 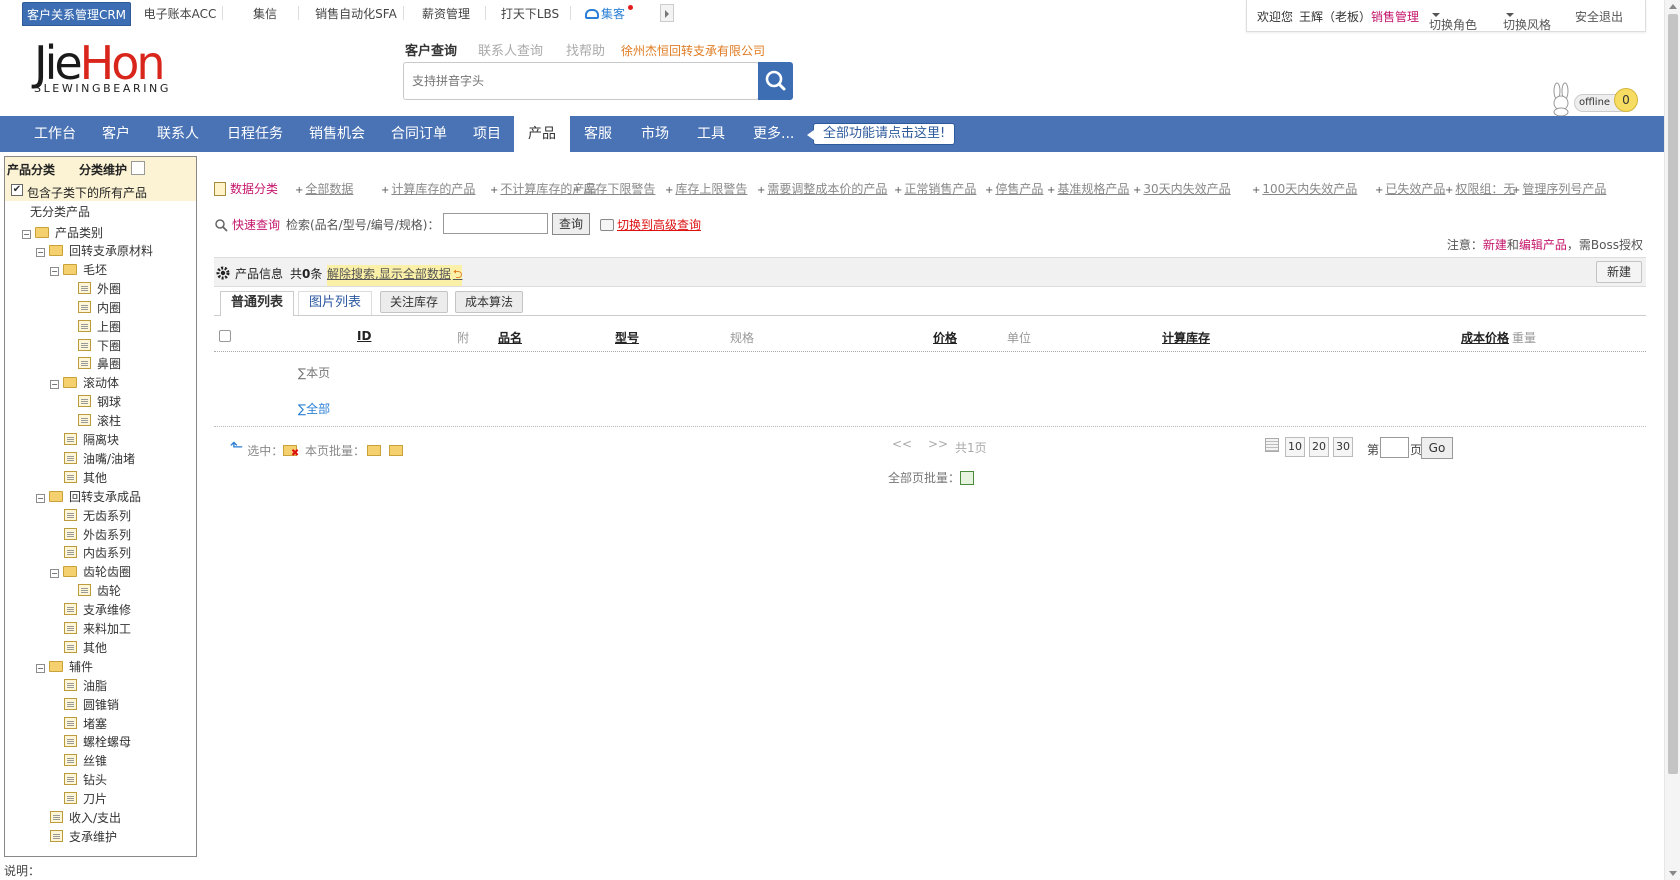 What do you see at coordinates (1343, 447) in the screenshot?
I see `page-size-30: 30` at bounding box center [1343, 447].